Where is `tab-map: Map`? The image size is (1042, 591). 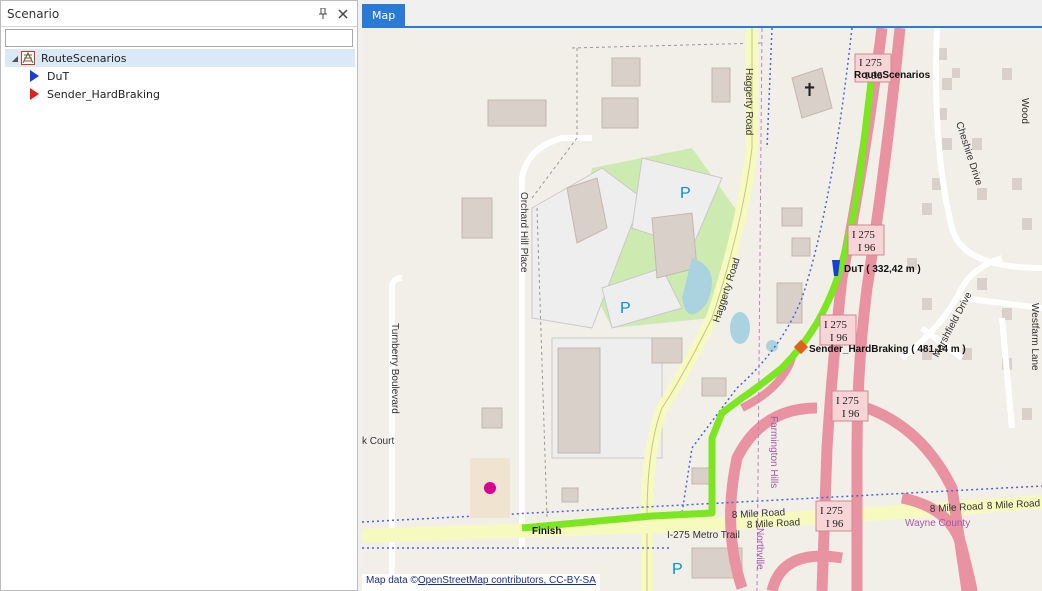 tab-map: Map is located at coordinates (384, 15).